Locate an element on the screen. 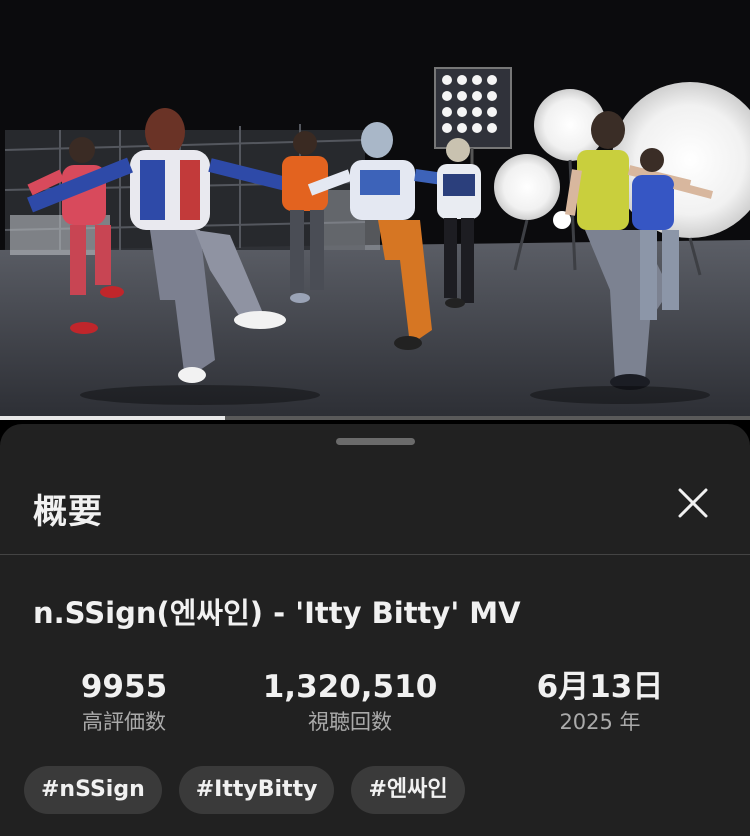 The height and width of the screenshot is (836, 750). views-stat: 1,320,510 視聴回数 is located at coordinates (350, 702).